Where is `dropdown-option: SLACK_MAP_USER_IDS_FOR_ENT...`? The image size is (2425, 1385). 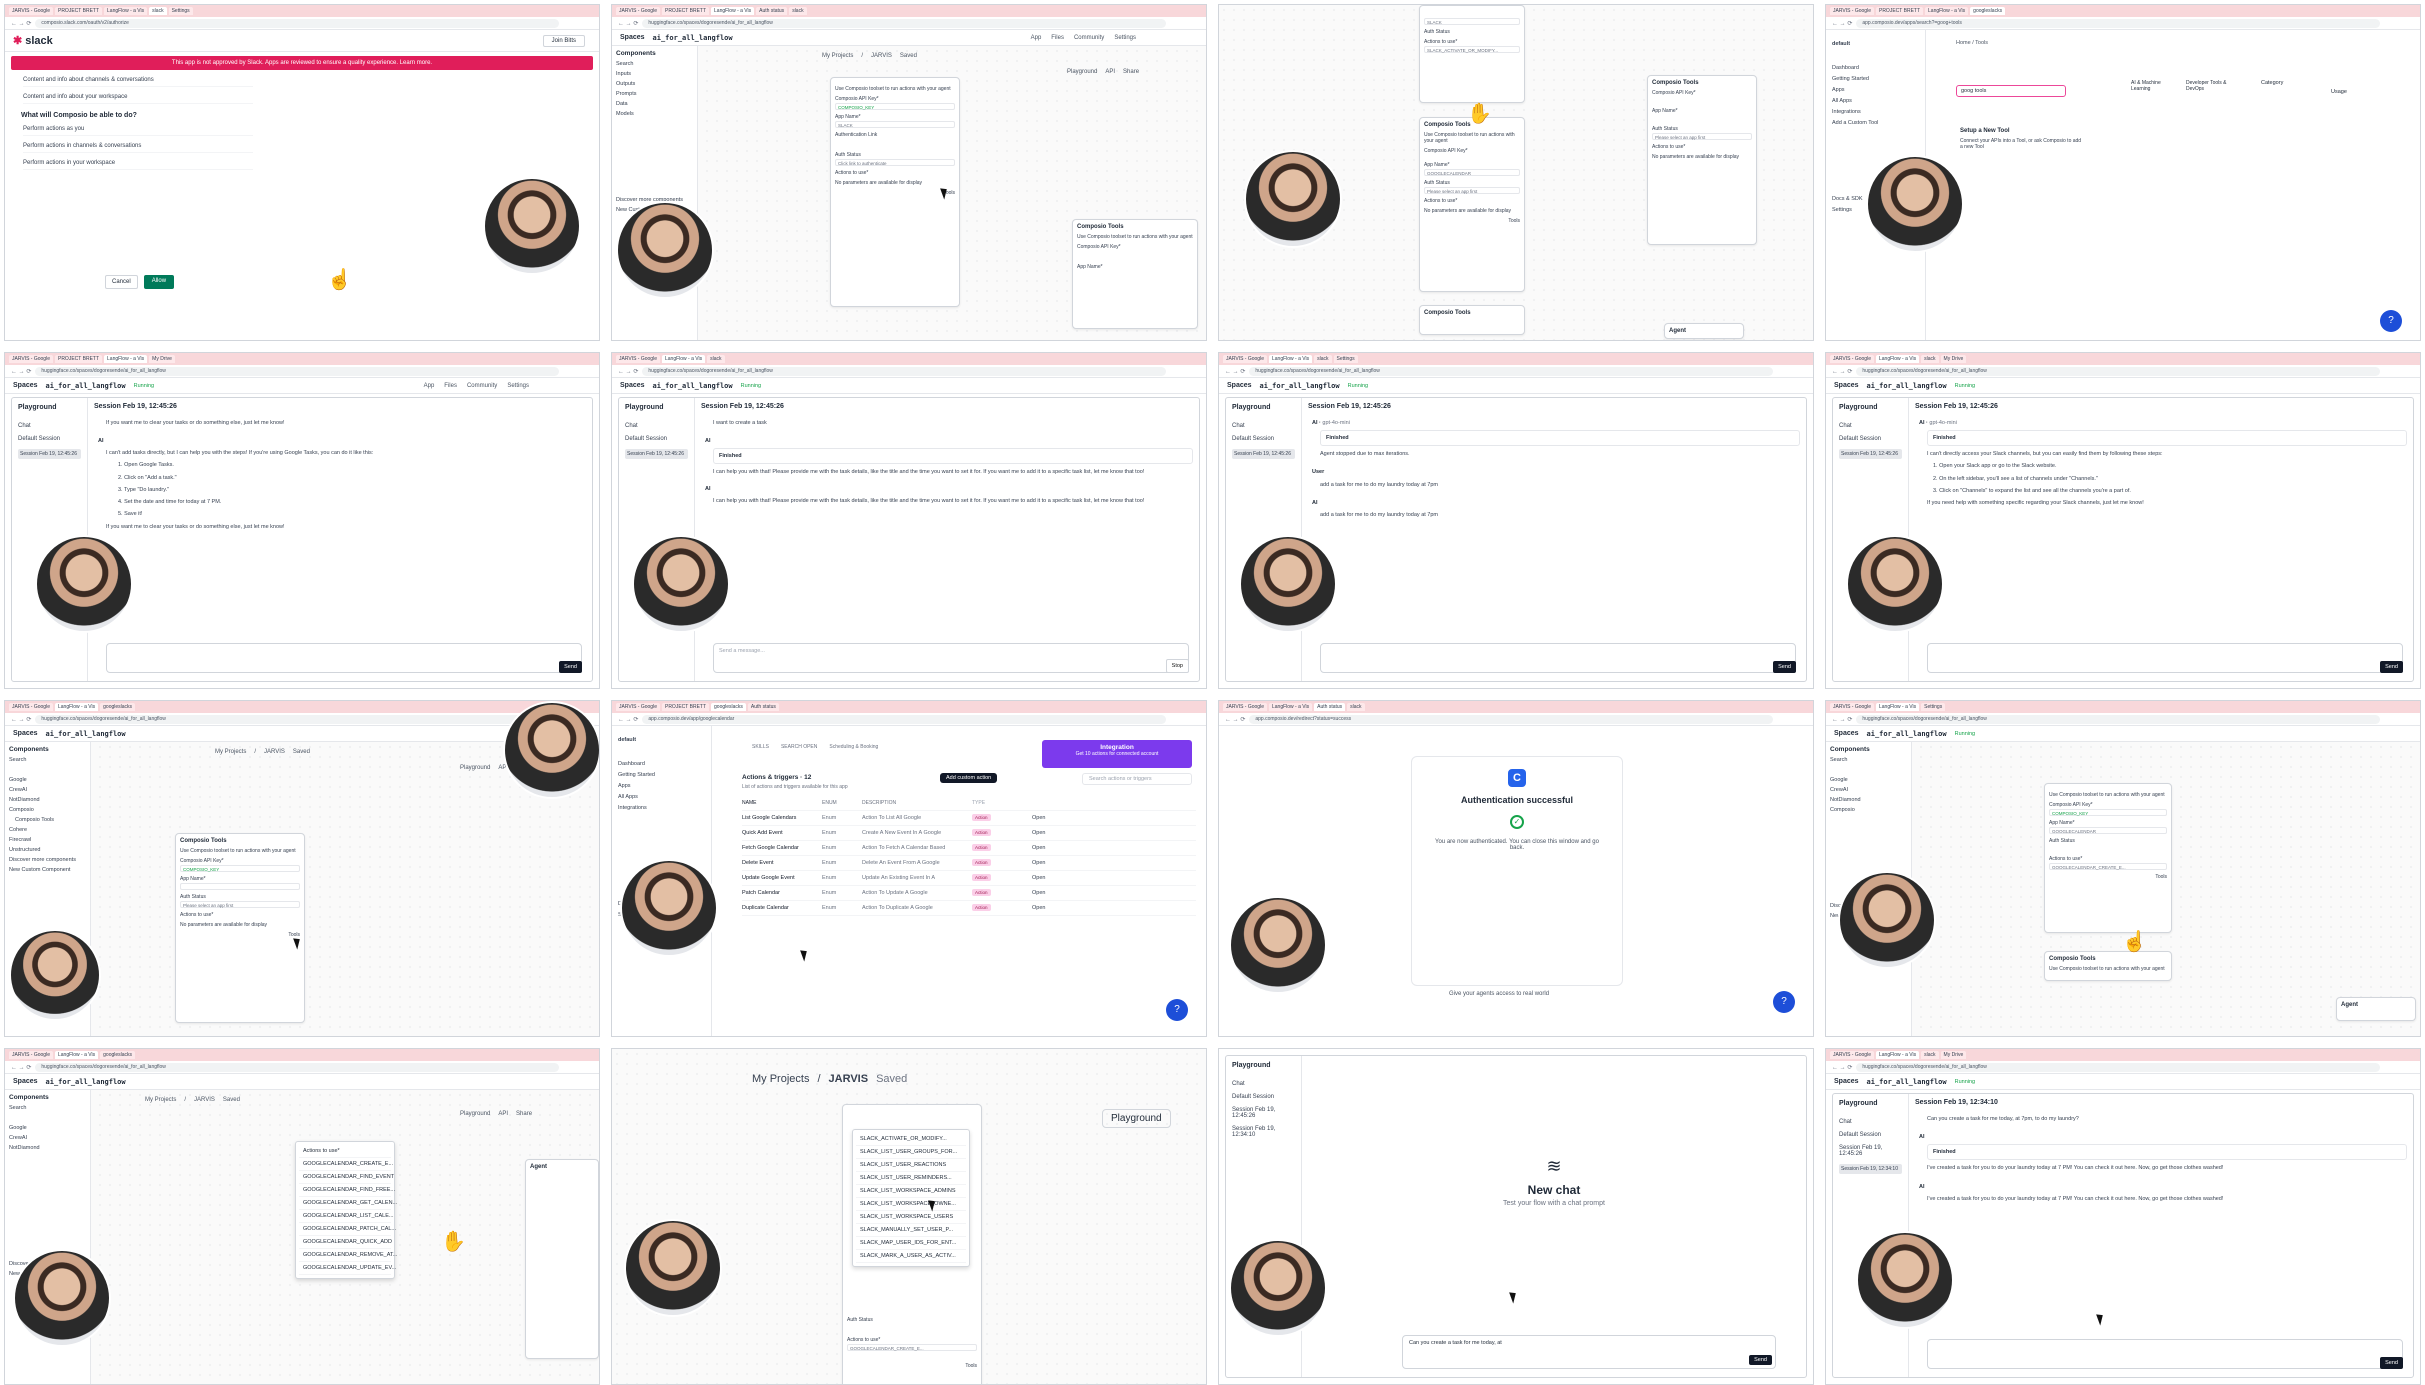
dropdown-option: SLACK_MAP_USER_IDS_FOR_ENT... is located at coordinates (911, 1243).